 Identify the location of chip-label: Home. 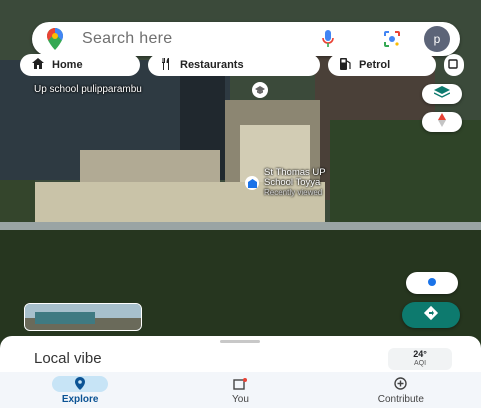
(67, 65).